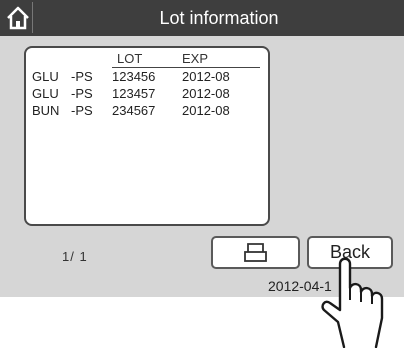 The height and width of the screenshot is (348, 404). Describe the element at coordinates (134, 110) in the screenshot. I see `row-lot: 234567` at that location.